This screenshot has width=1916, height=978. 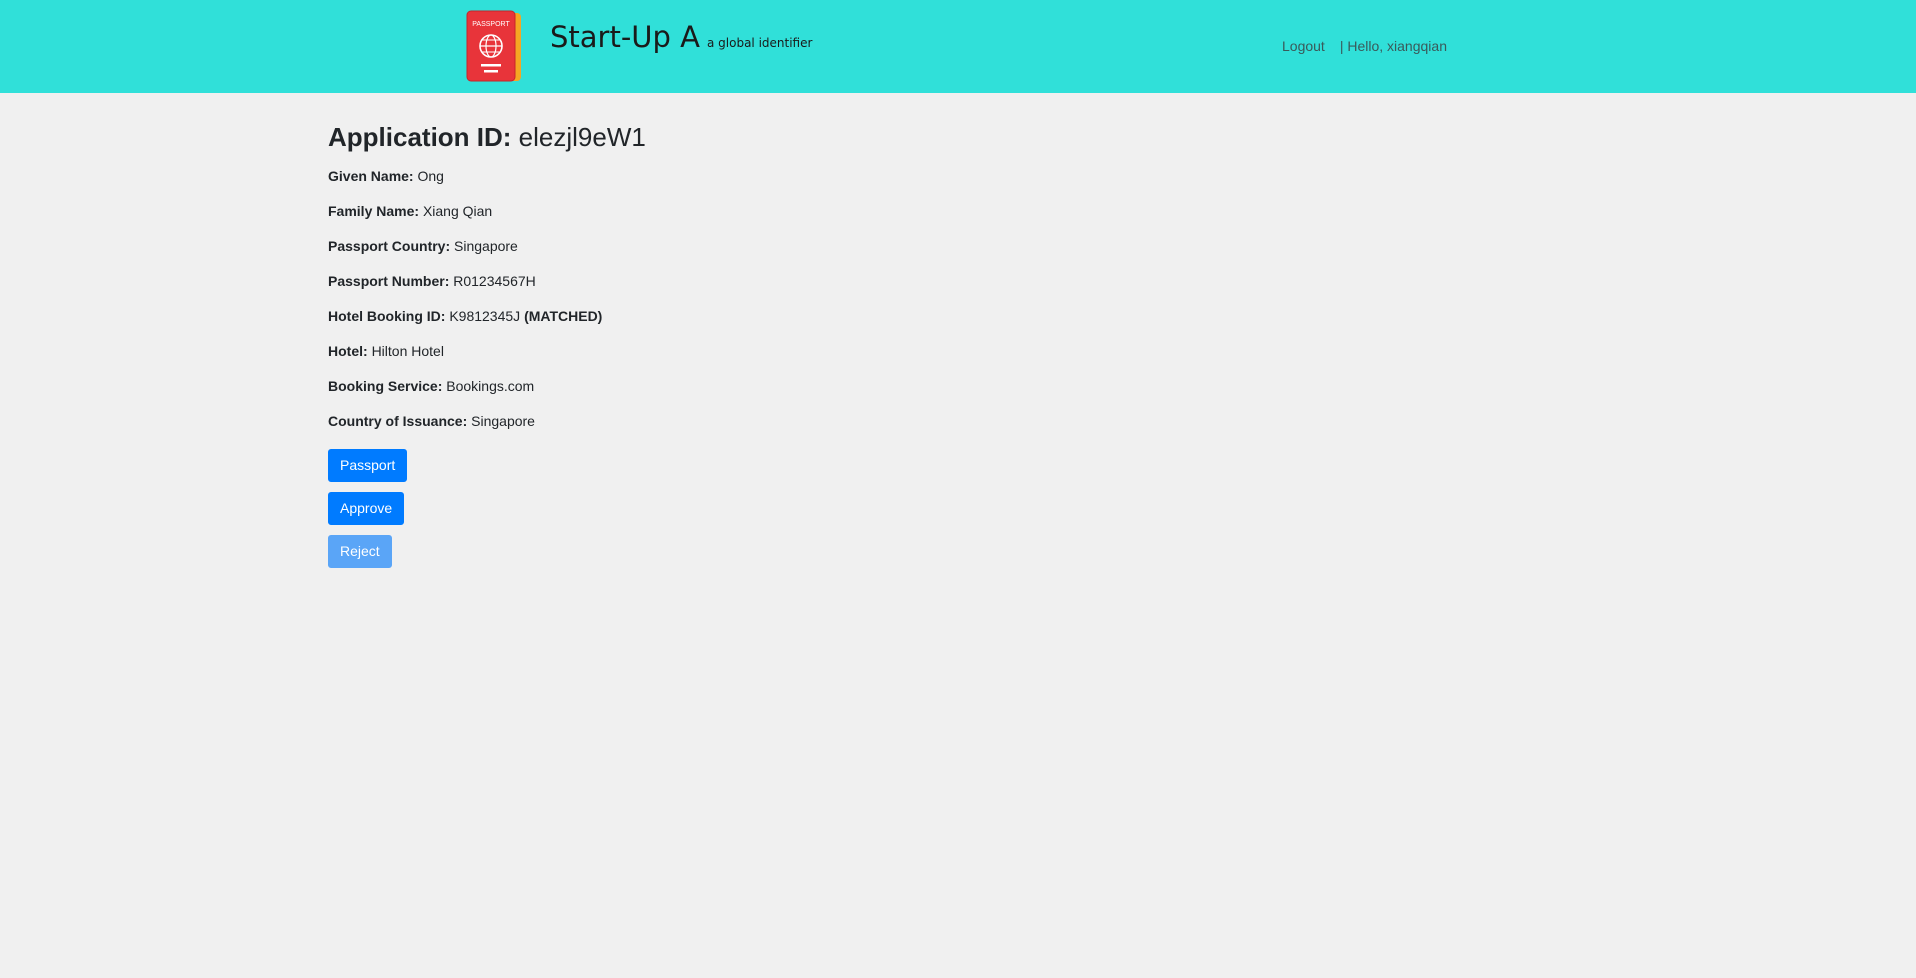 I want to click on field-passport-number: Passport Number: R01234567H, so click(x=778, y=288).